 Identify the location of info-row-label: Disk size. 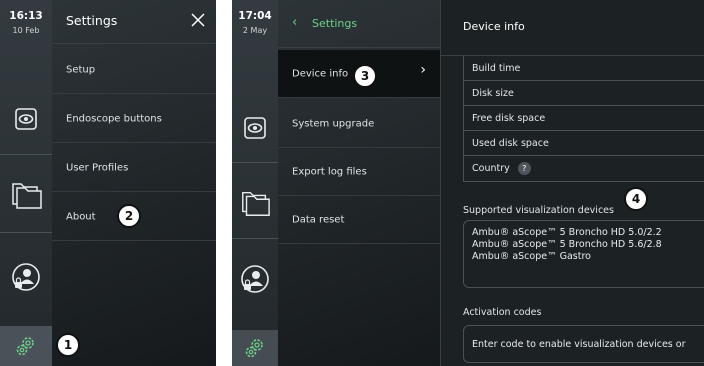
(493, 93).